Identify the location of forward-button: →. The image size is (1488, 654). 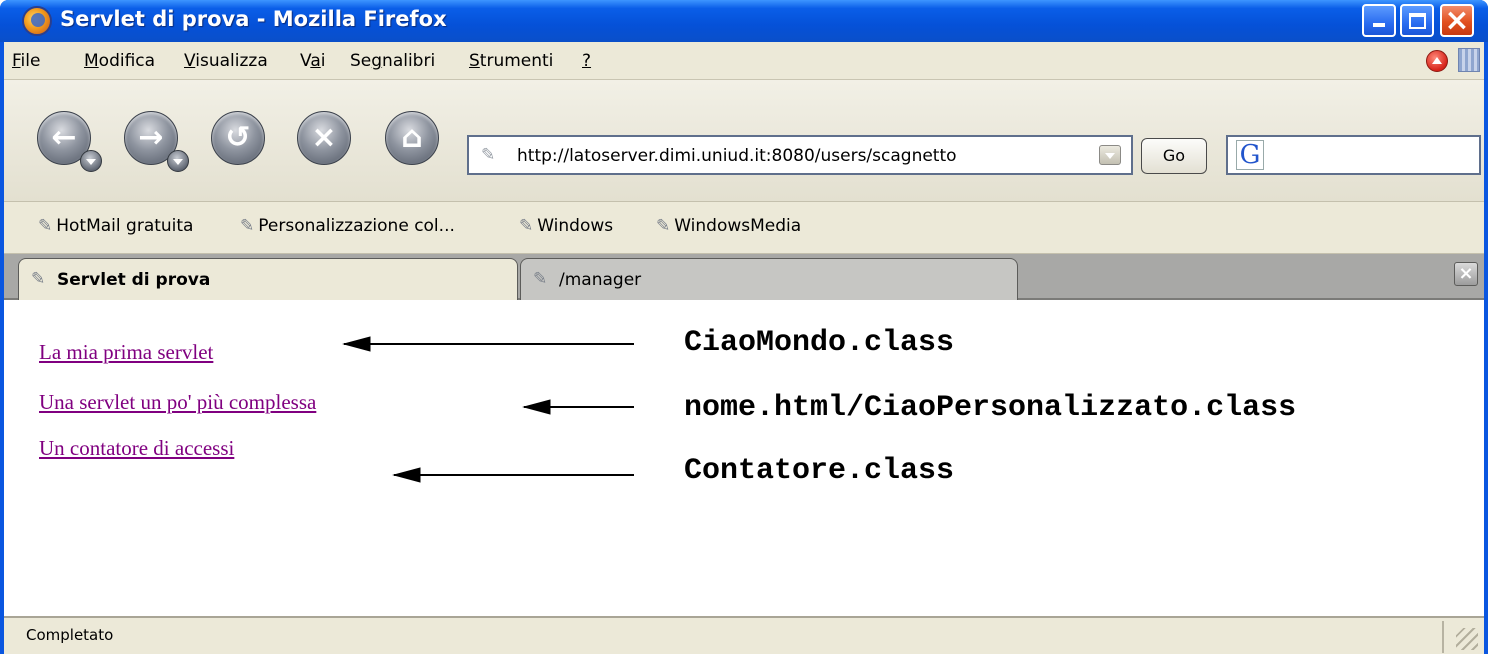
(156, 141).